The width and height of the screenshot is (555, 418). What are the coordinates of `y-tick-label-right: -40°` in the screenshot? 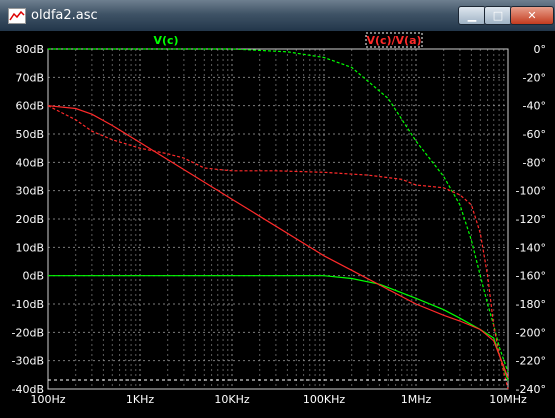 It's located at (534, 106).